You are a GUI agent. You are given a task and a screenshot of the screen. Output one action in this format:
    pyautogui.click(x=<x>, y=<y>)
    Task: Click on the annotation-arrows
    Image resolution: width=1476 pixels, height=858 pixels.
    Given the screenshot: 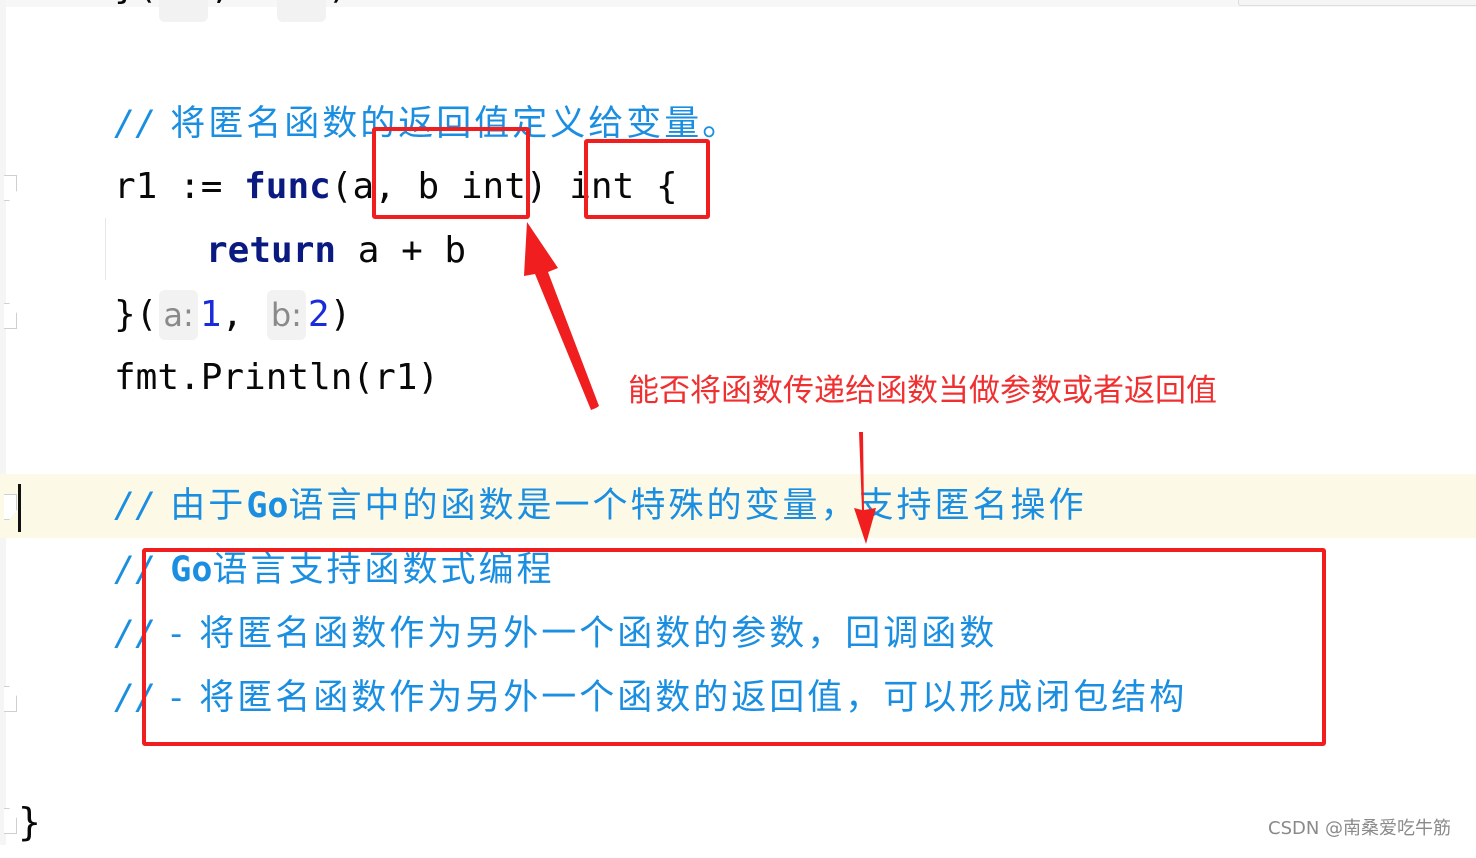 What is the action you would take?
    pyautogui.click(x=700, y=383)
    